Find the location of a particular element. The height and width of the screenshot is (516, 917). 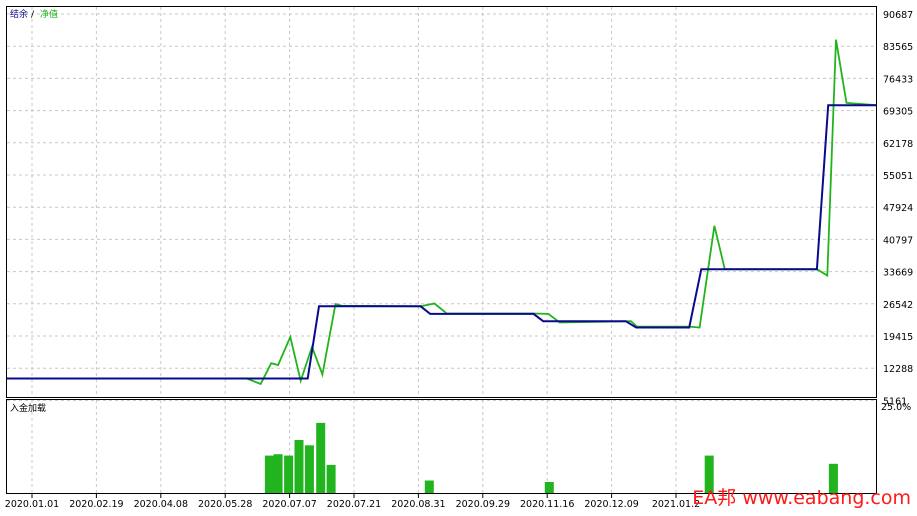

y-tick-label: 12288 is located at coordinates (898, 369).